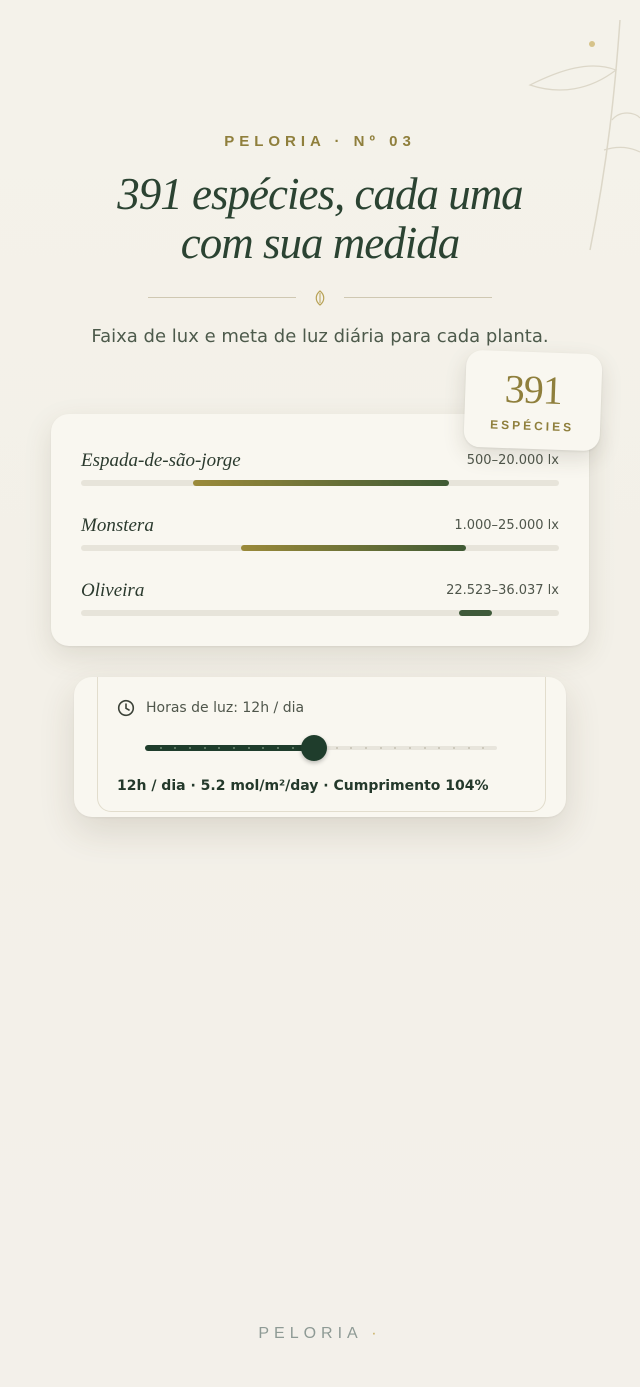  Describe the element at coordinates (126, 708) in the screenshot. I see `clock-icon` at that location.